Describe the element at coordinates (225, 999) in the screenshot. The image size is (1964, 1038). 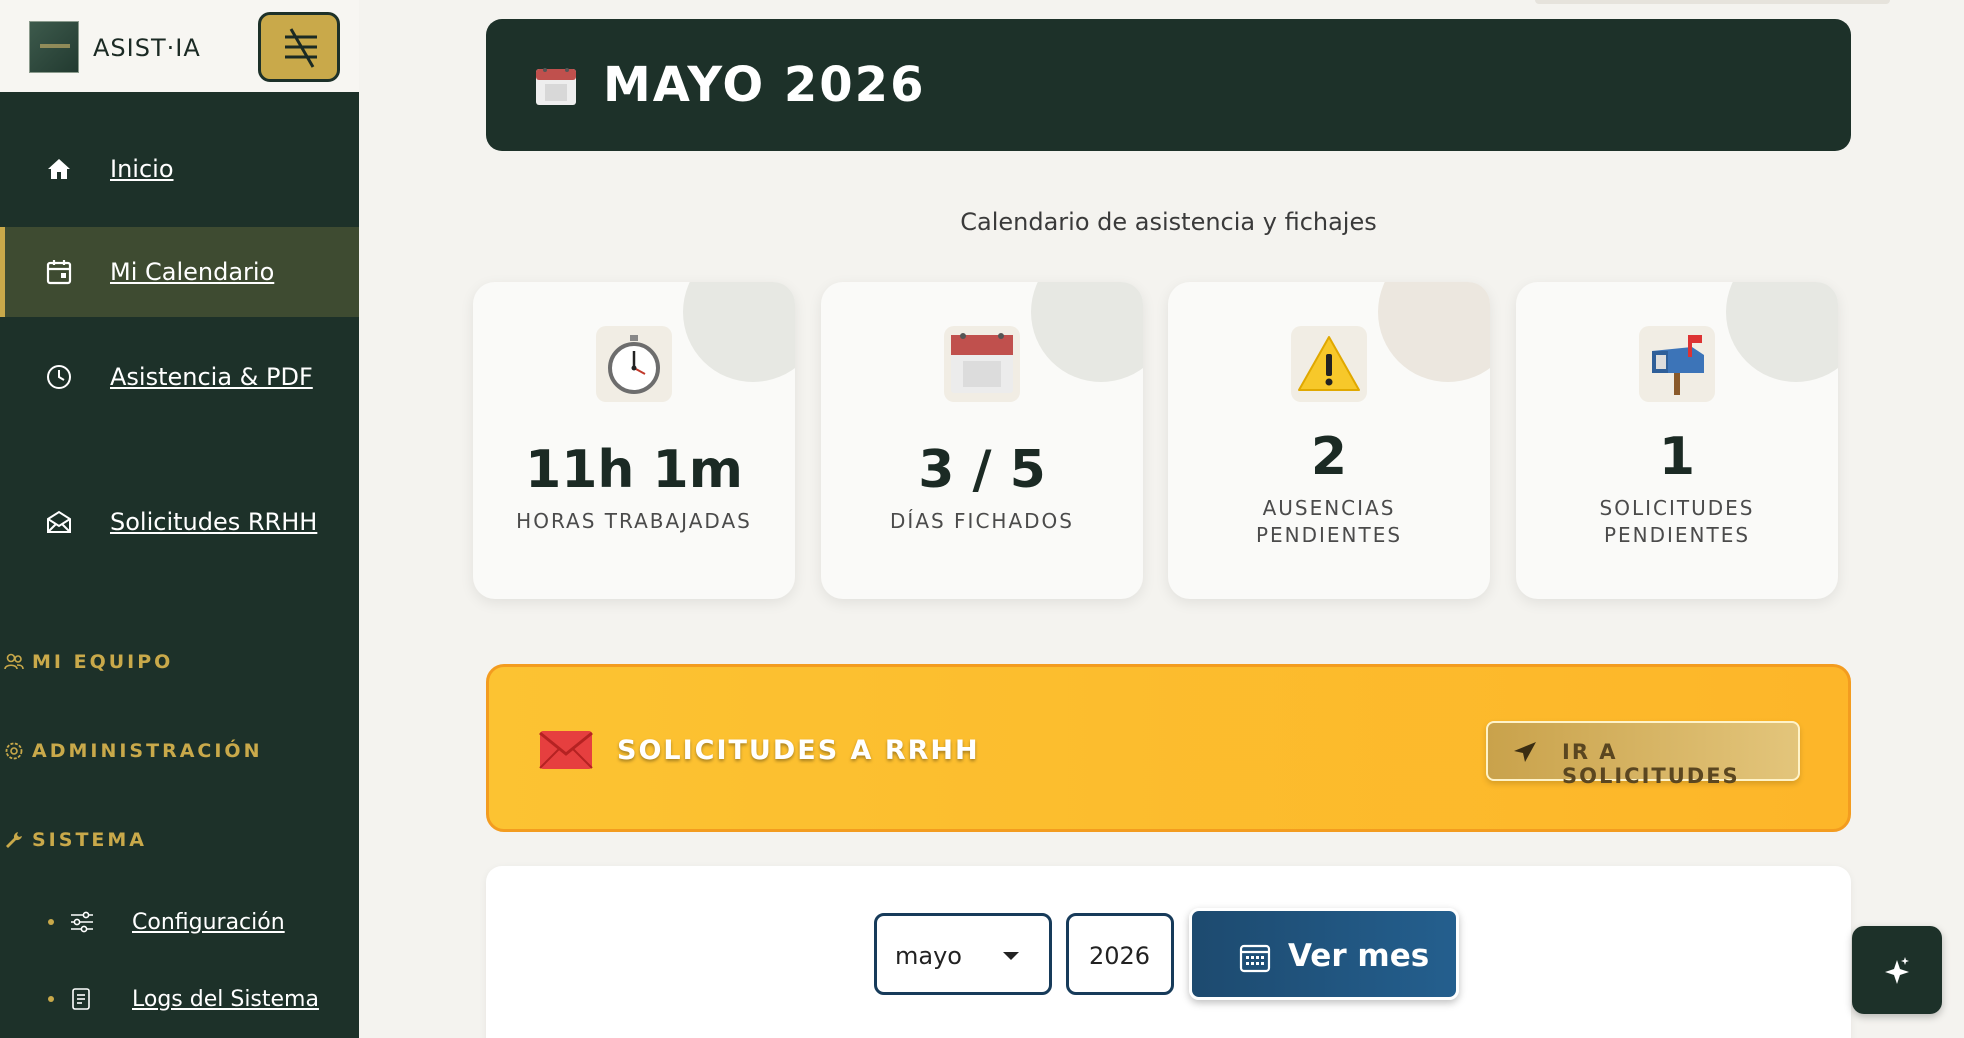
I see `sidebar-item-label: Logs del Sistema` at that location.